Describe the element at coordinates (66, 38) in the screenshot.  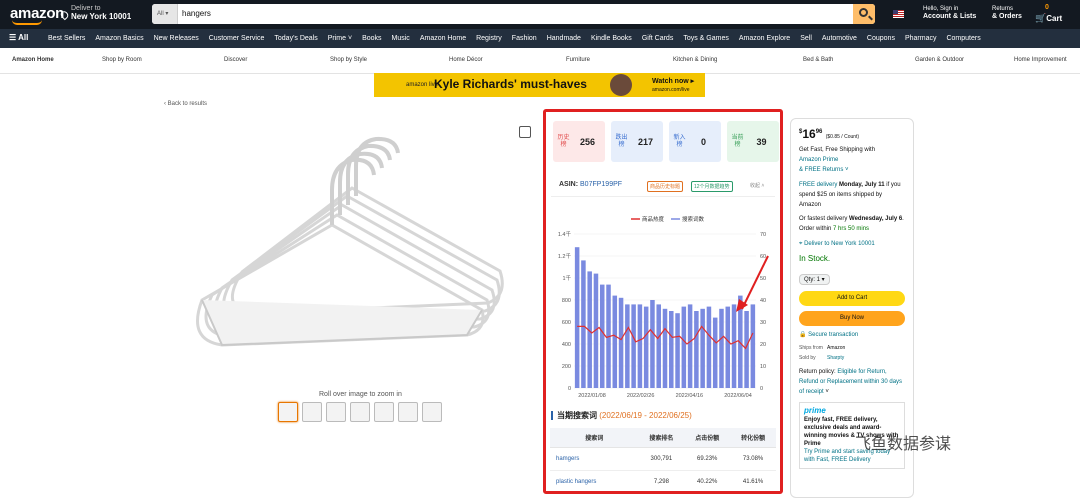
I see `nav-item: Best Sellers` at that location.